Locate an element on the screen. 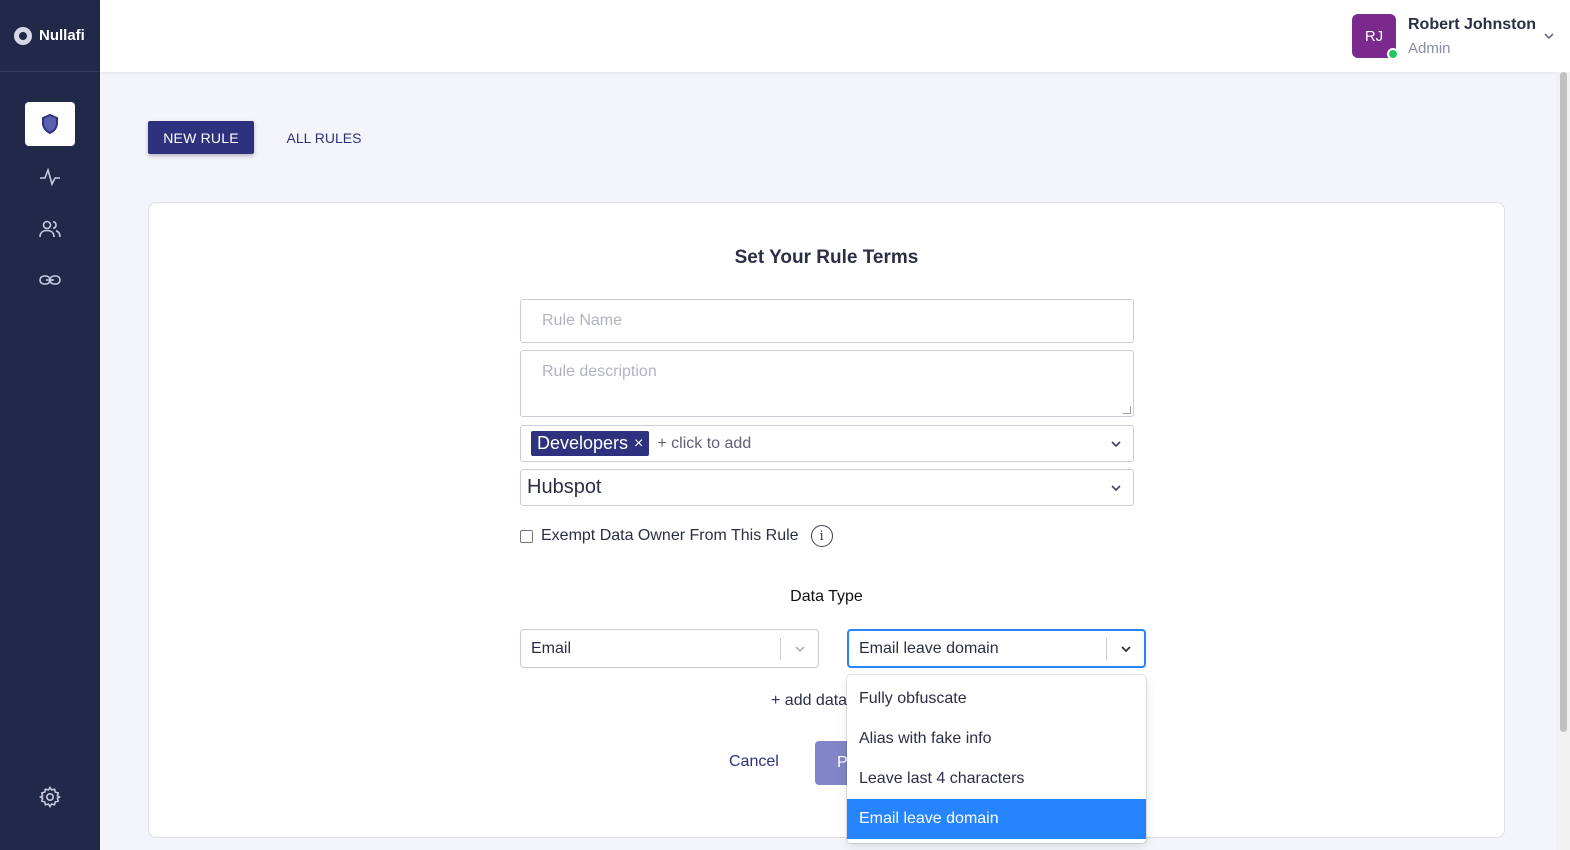 This screenshot has width=1570, height=850. resize-handle is located at coordinates (1127, 410).